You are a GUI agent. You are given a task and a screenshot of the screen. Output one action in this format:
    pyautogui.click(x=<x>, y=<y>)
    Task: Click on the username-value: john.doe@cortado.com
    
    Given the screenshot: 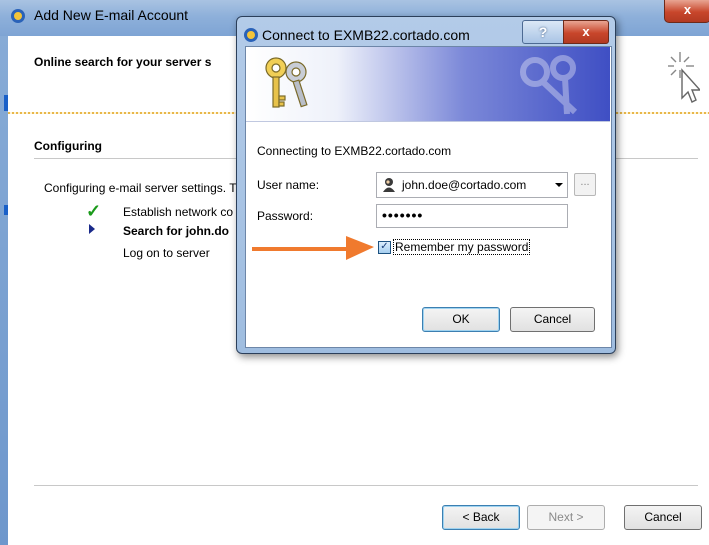 What is the action you would take?
    pyautogui.click(x=464, y=185)
    